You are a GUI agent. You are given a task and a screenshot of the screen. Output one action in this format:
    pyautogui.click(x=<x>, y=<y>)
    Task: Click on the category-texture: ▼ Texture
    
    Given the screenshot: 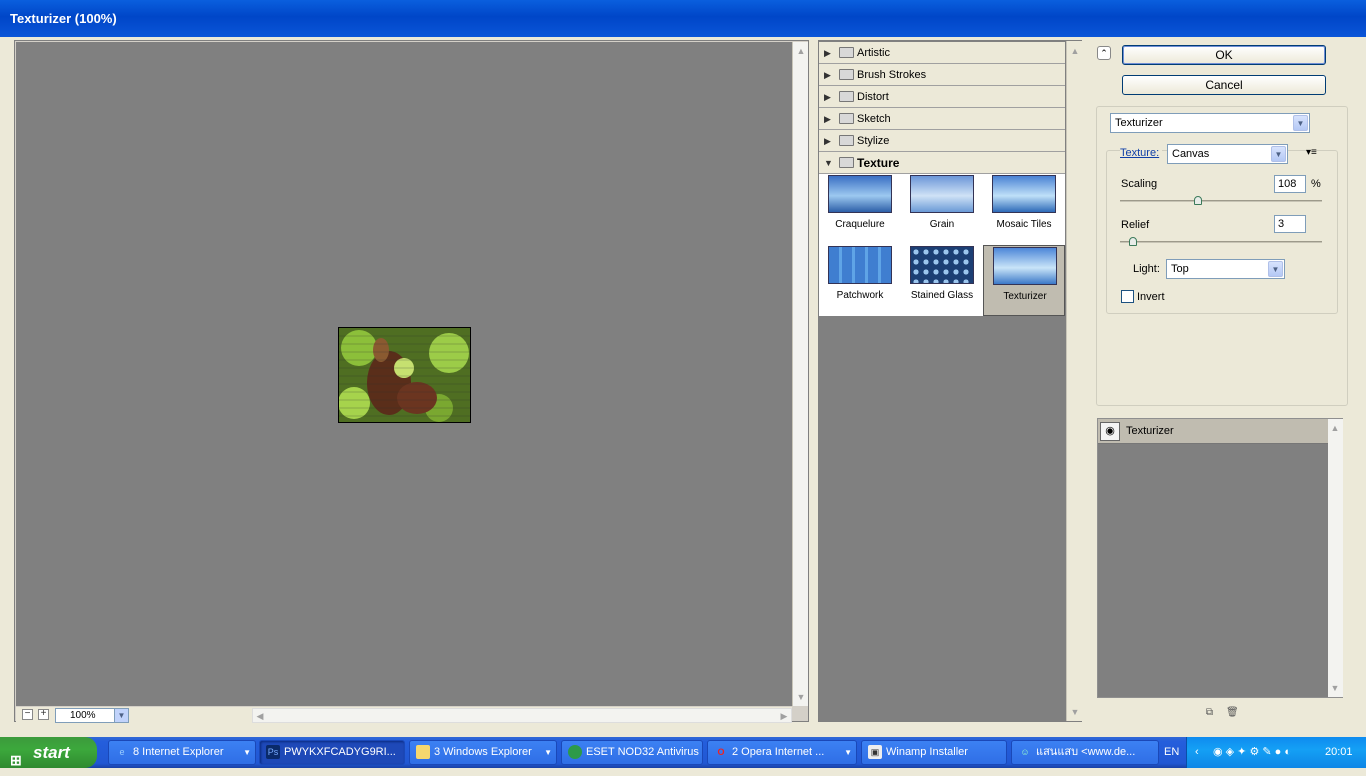 What is the action you would take?
    pyautogui.click(x=942, y=163)
    